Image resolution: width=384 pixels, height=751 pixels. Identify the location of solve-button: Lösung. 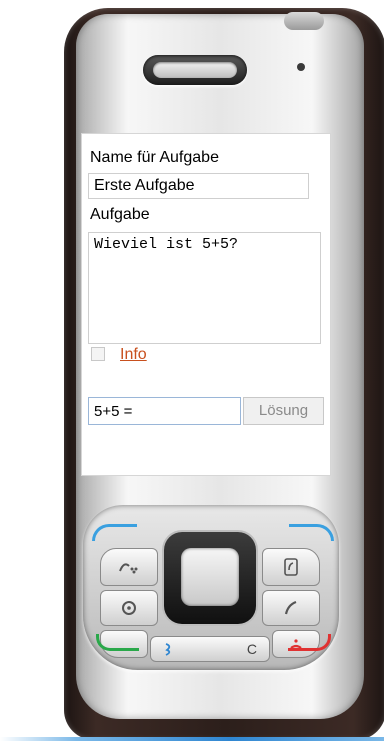
(283, 411).